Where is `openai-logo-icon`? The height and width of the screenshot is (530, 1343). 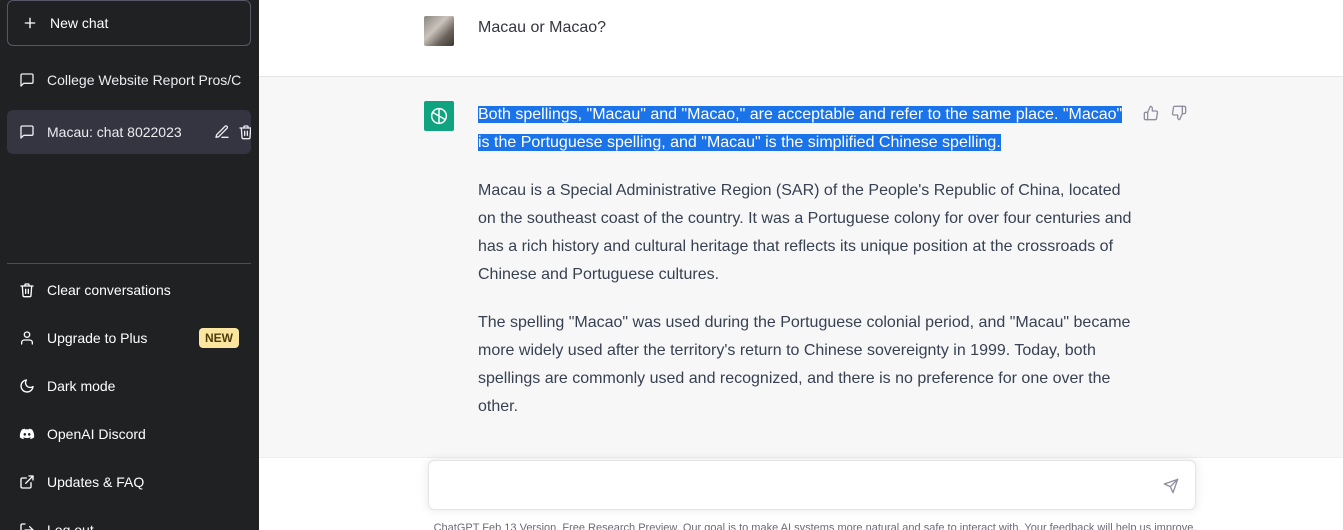 openai-logo-icon is located at coordinates (439, 116).